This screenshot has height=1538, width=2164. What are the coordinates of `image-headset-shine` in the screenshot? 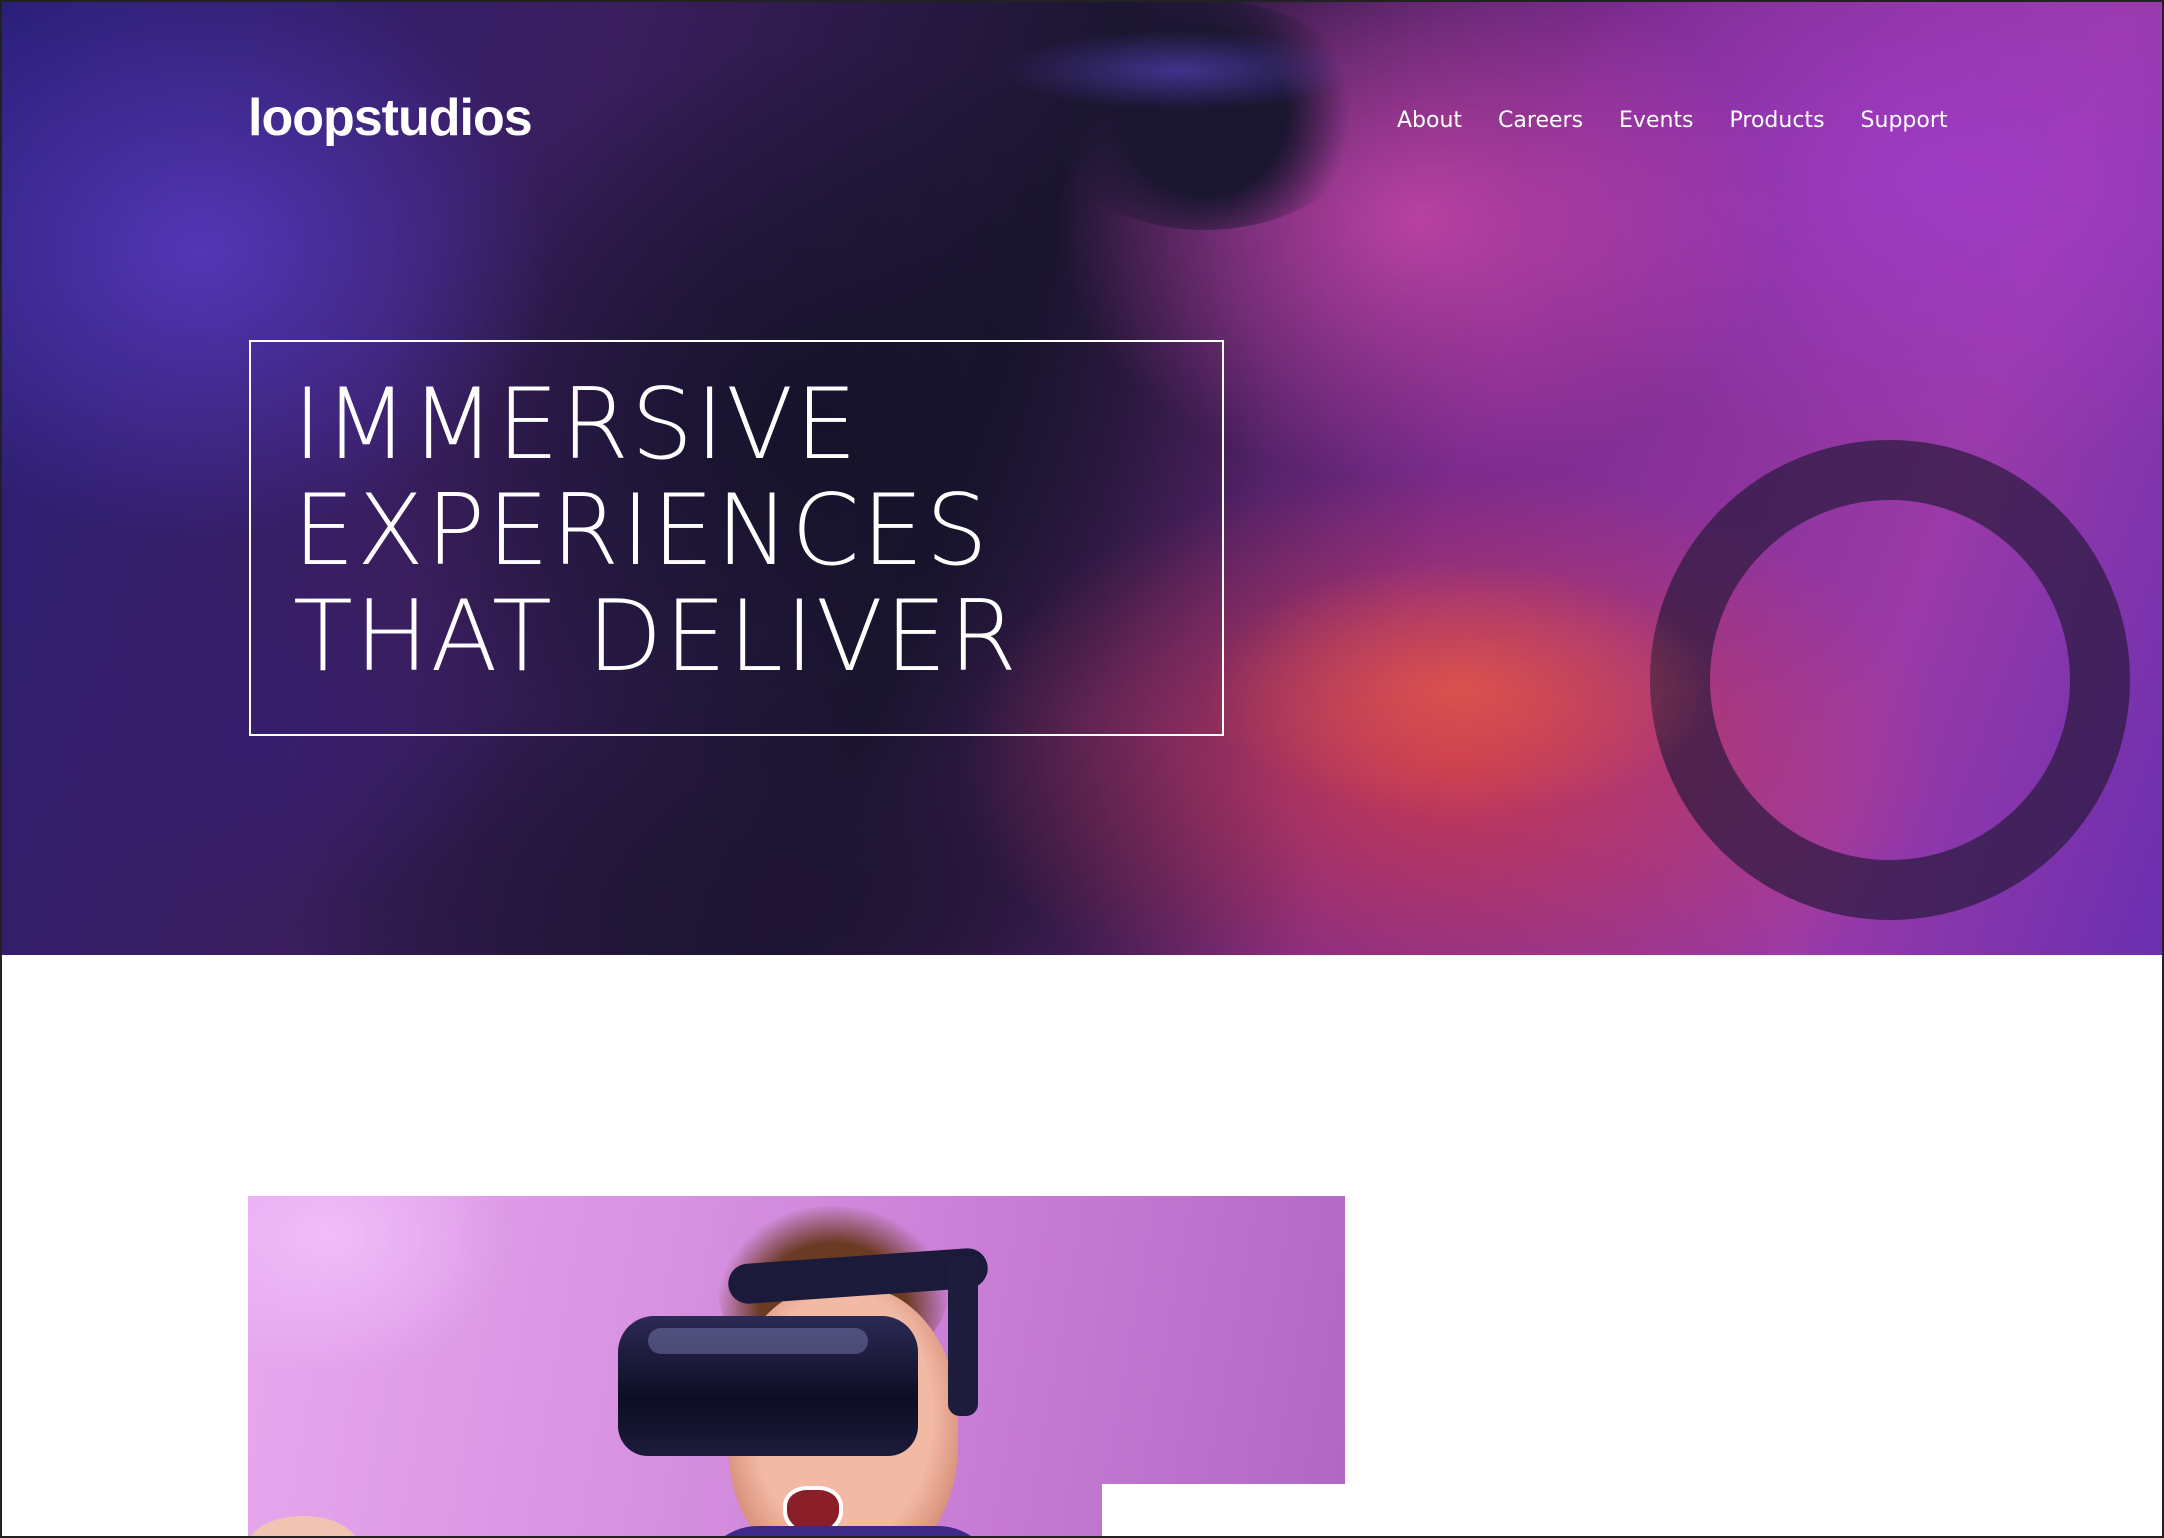 It's located at (758, 1341).